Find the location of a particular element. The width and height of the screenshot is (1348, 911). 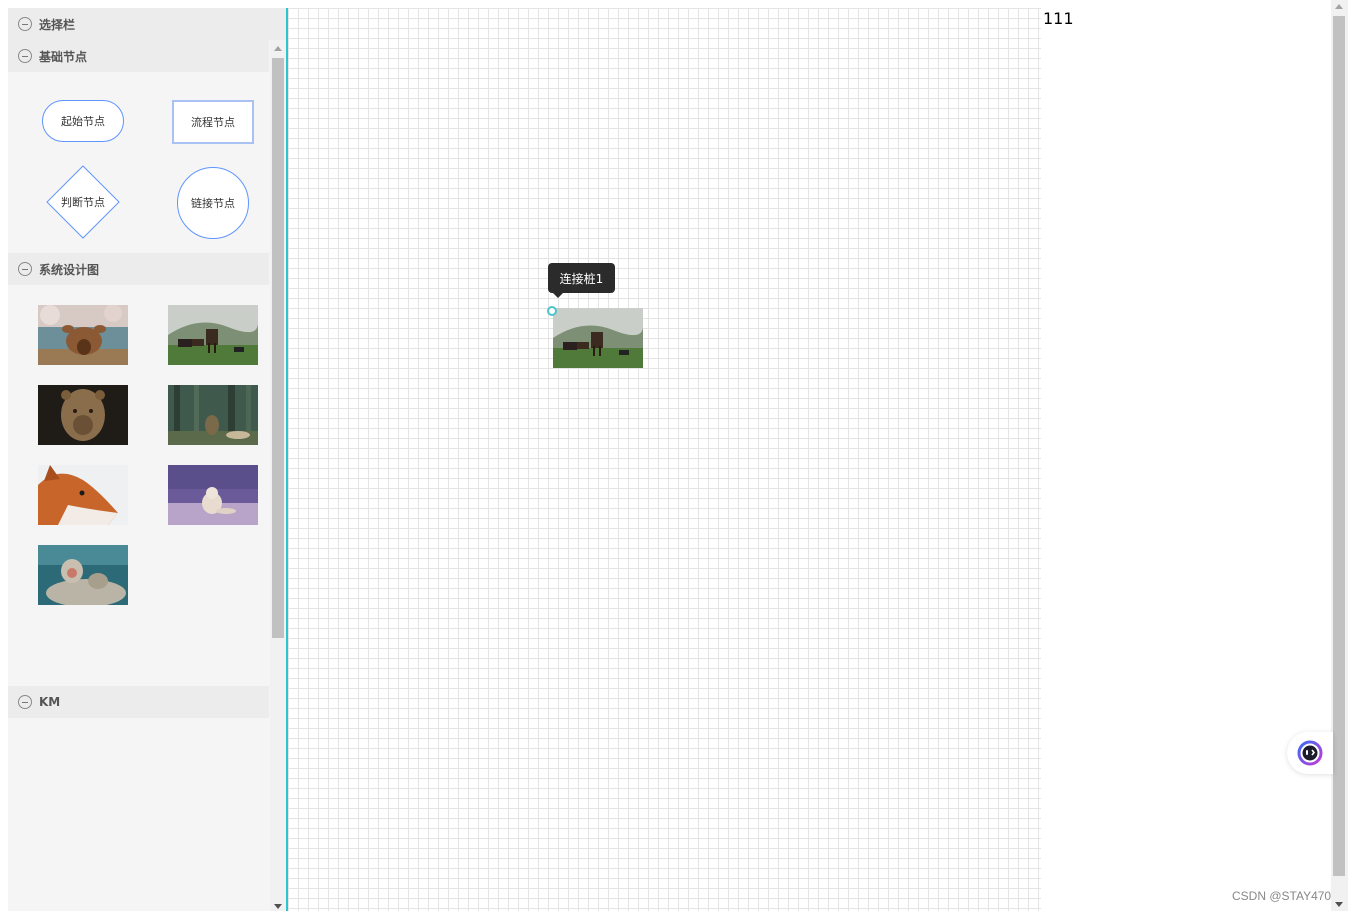

decision-node: 判断节点 is located at coordinates (83, 202).